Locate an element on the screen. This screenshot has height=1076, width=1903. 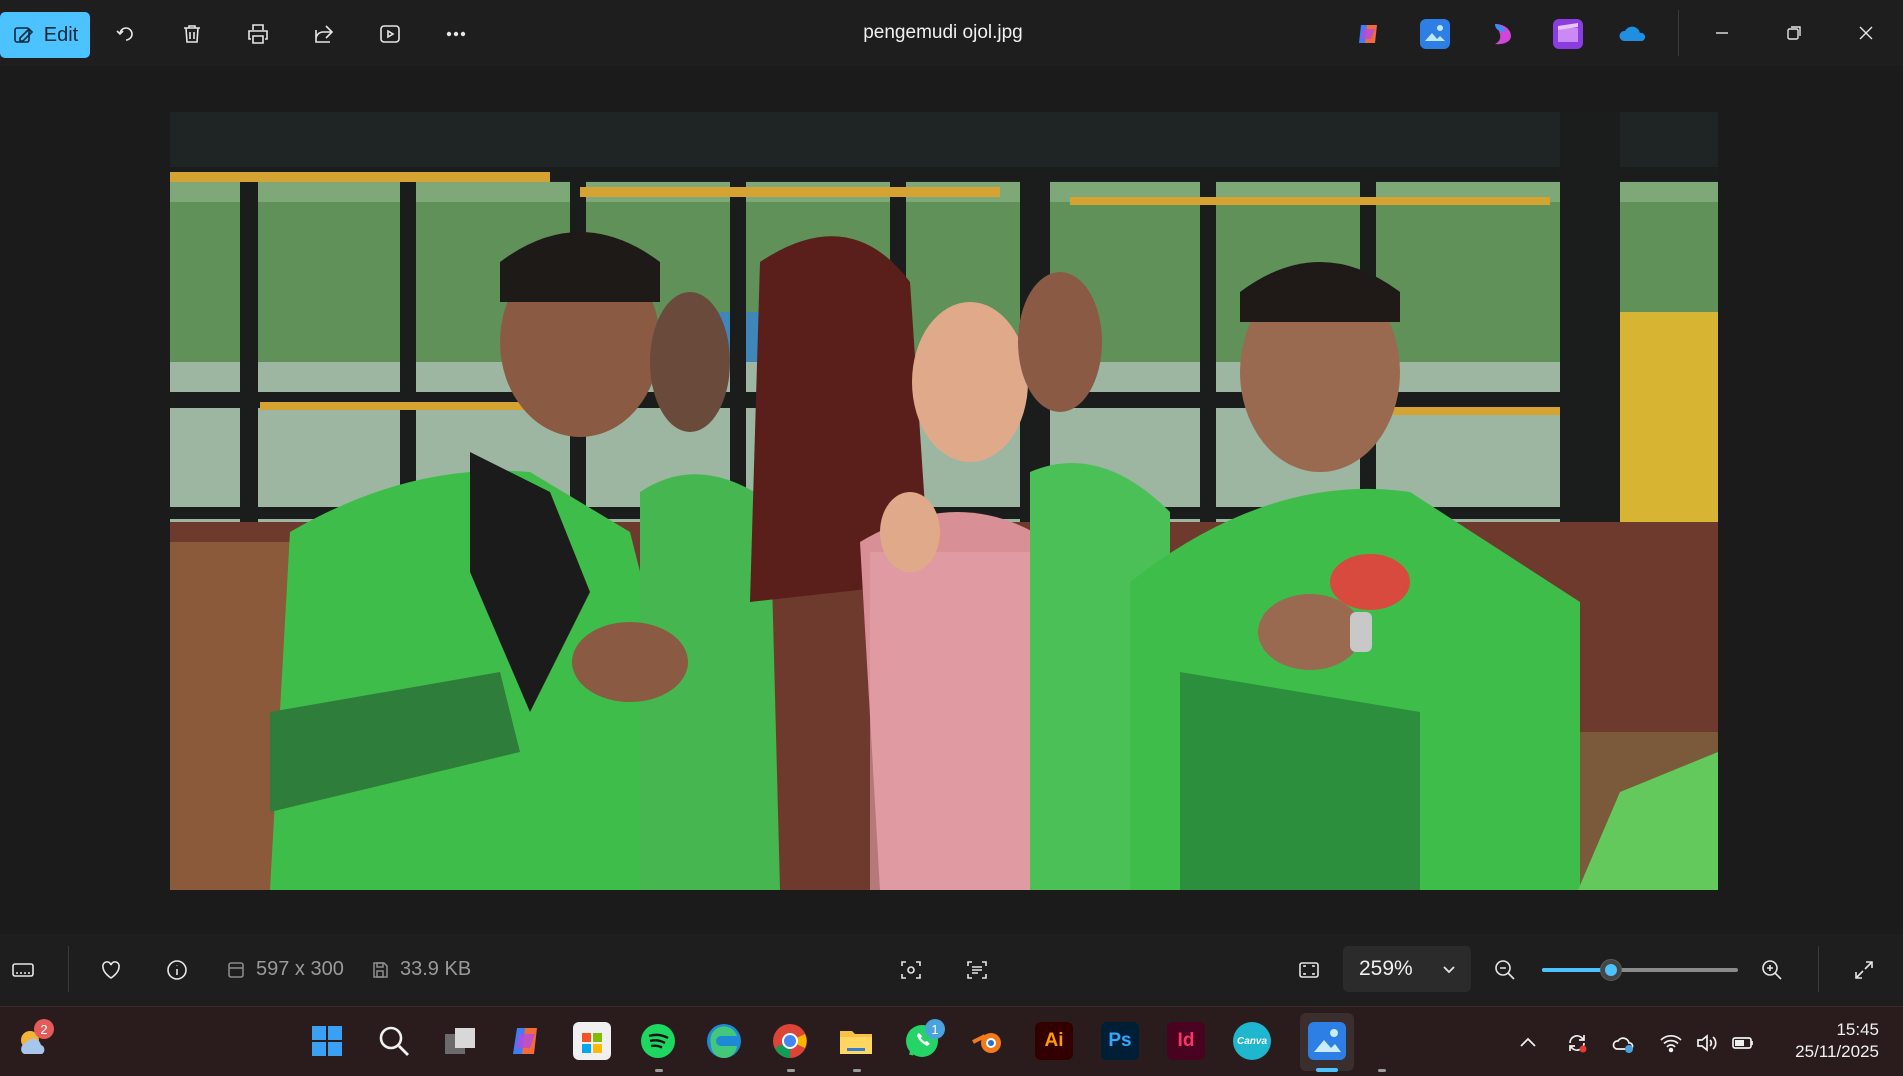
taskbar-indesign: Id is located at coordinates (1186, 1041).